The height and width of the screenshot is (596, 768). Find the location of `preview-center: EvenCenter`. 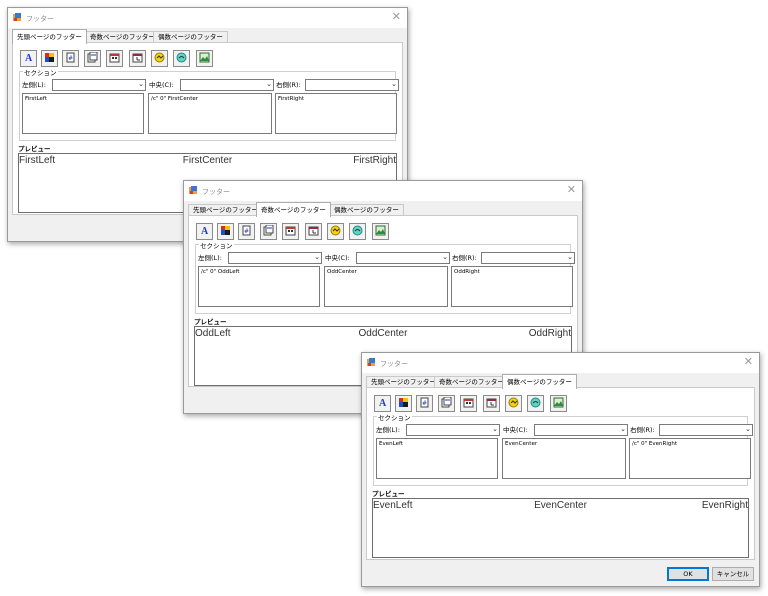

preview-center: EvenCenter is located at coordinates (560, 505).